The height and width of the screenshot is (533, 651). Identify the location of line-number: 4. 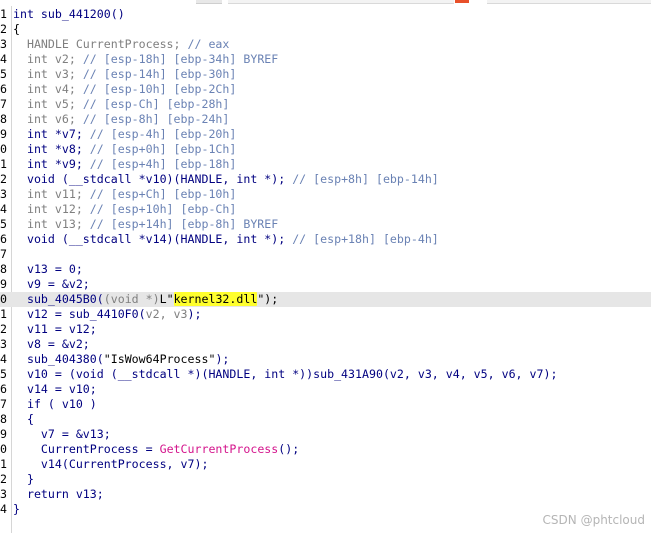
(3, 509).